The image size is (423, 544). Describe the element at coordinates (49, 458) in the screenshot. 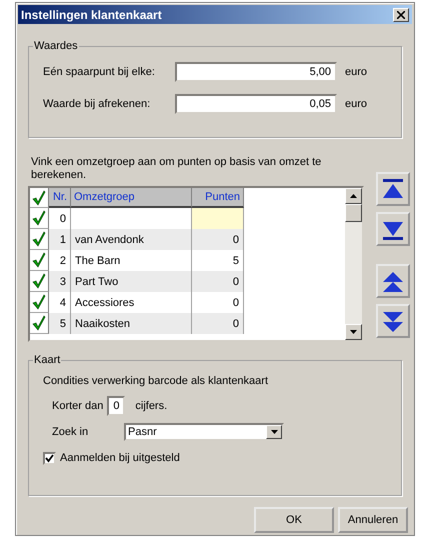

I see `checkbox` at that location.